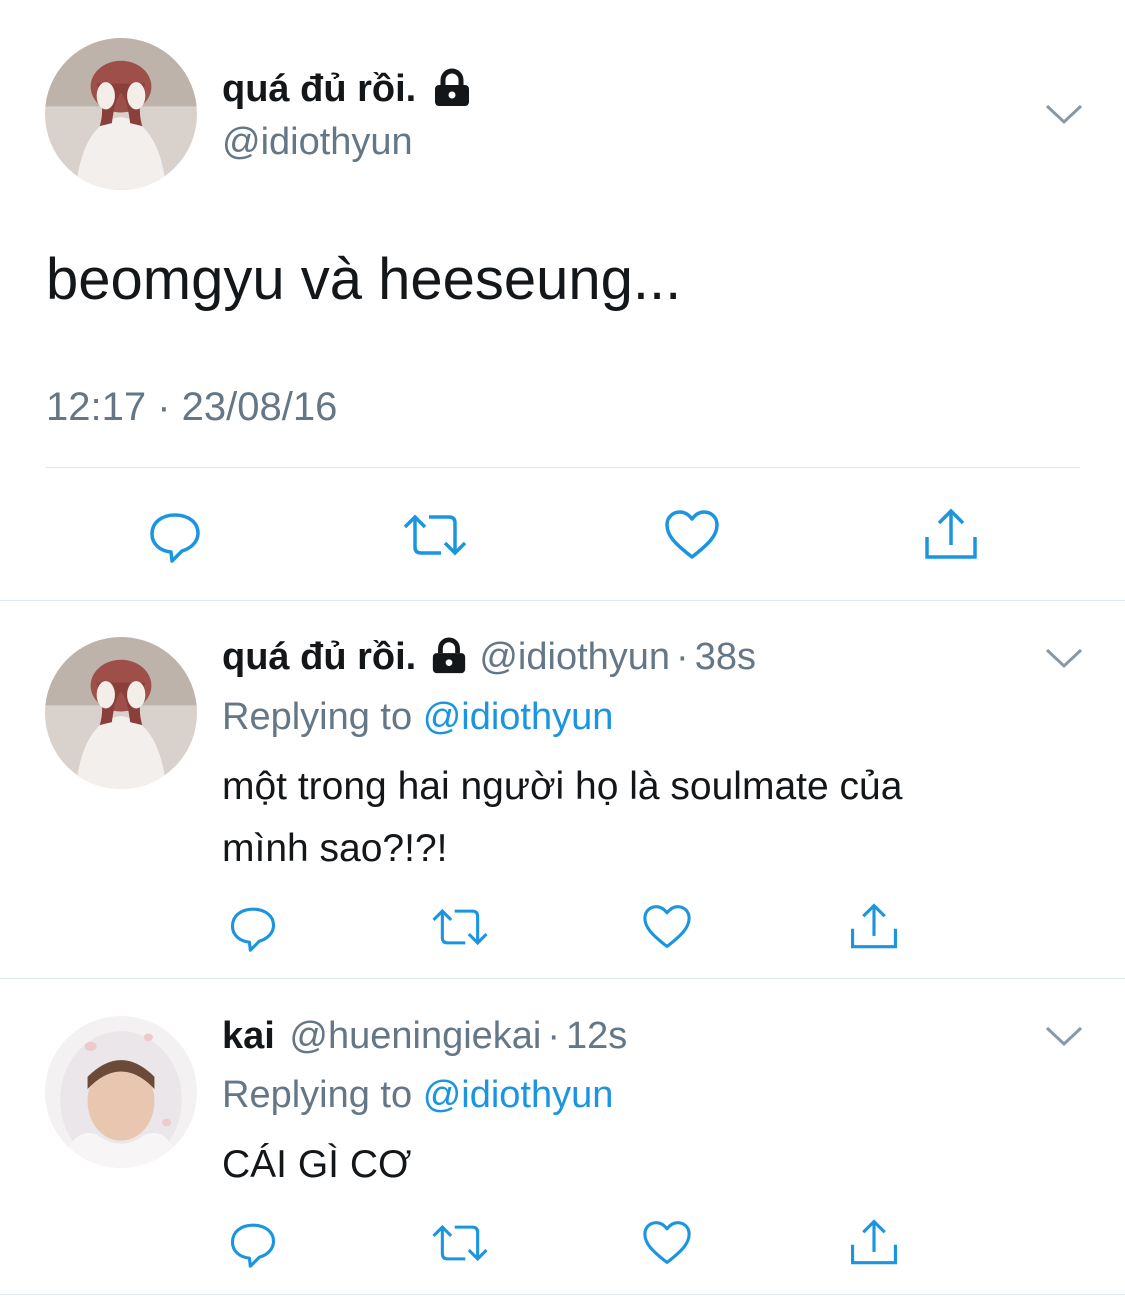 The image size is (1125, 1297). I want to click on main-tweet-avatar, so click(121, 114).